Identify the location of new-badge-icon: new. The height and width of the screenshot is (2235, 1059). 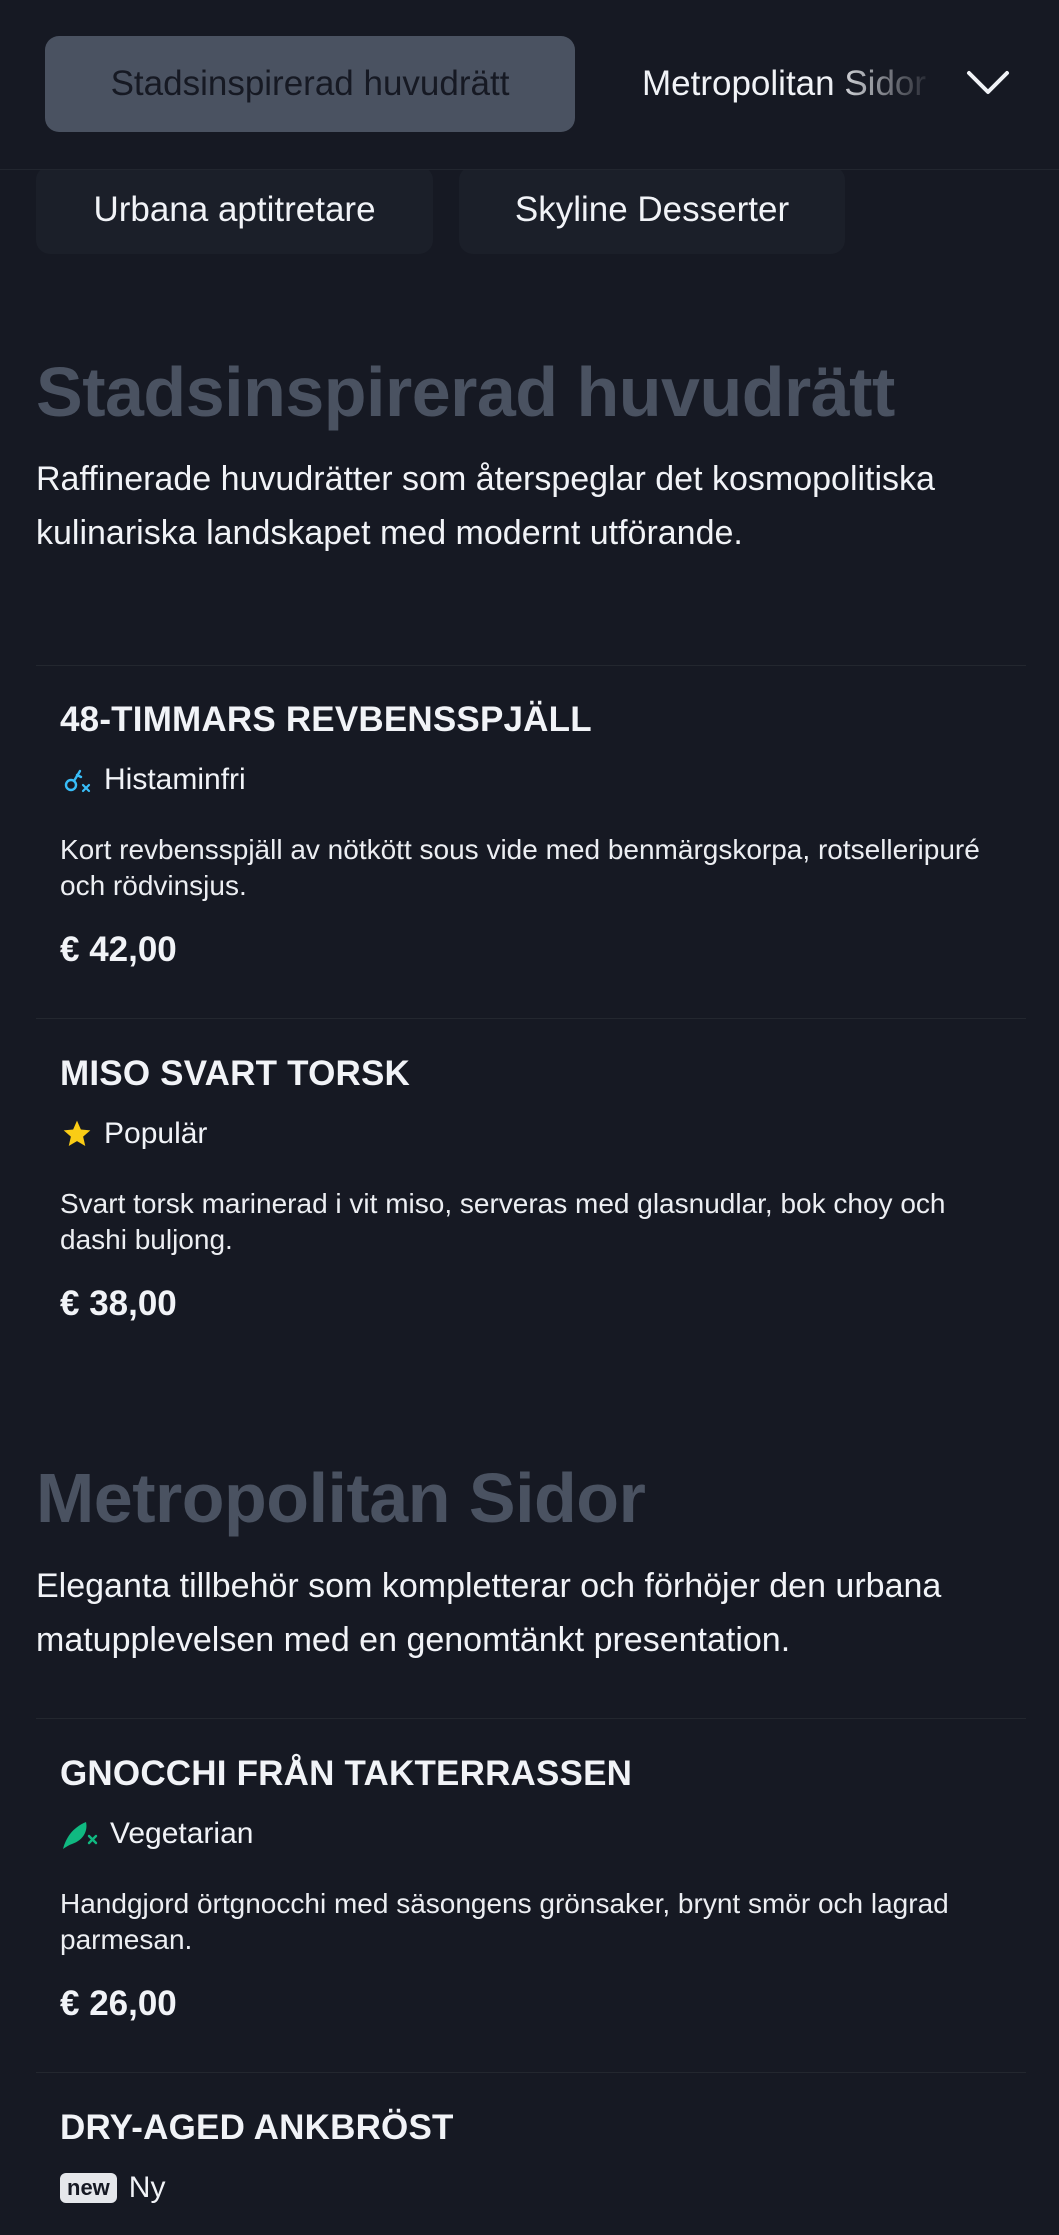
(88, 2188).